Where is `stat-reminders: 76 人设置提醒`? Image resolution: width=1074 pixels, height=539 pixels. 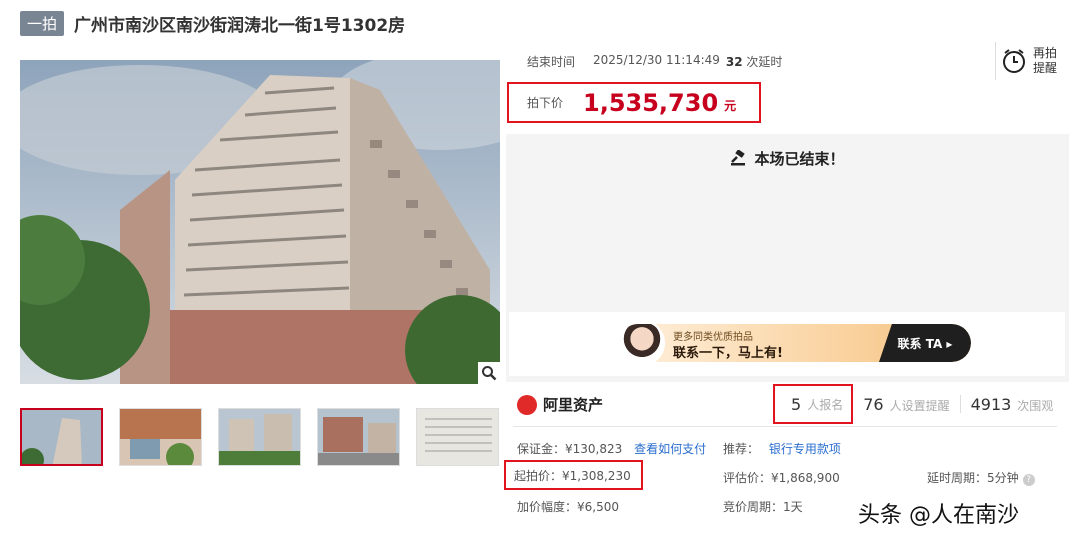
stat-reminders: 76 人设置提醒 is located at coordinates (906, 404).